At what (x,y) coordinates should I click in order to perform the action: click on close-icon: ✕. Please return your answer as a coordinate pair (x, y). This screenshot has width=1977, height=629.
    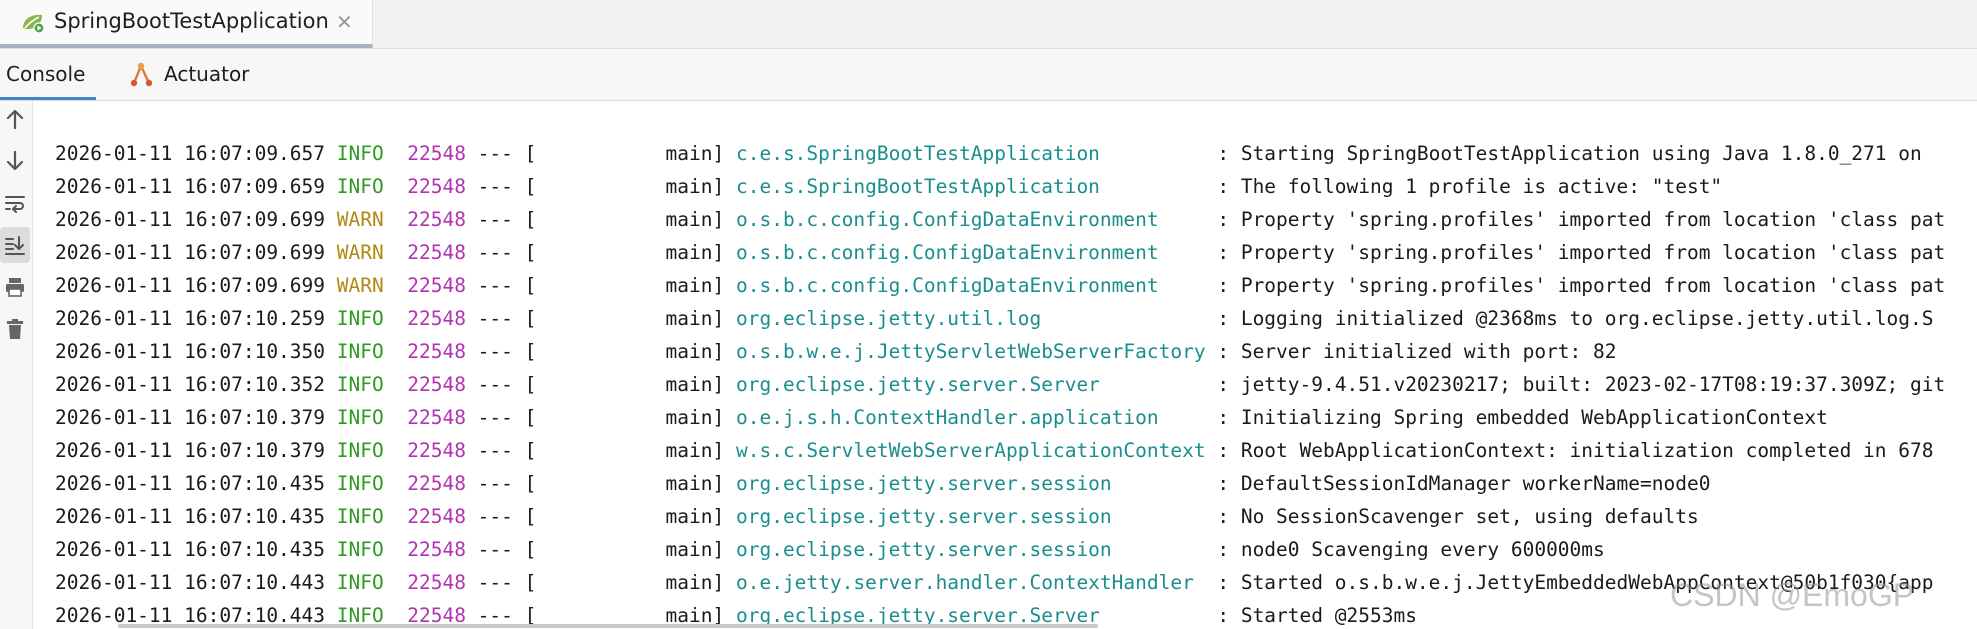
    Looking at the image, I should click on (344, 22).